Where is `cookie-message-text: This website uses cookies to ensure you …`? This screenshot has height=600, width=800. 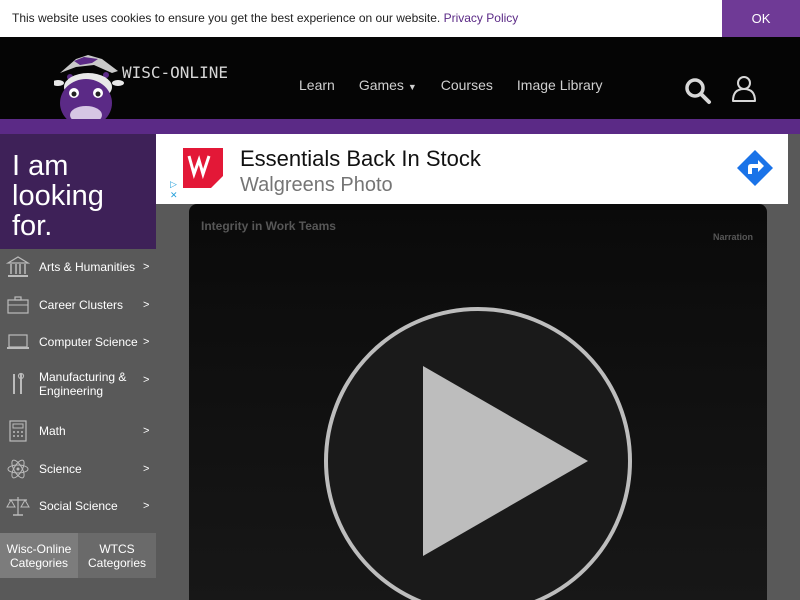 cookie-message-text: This website uses cookies to ensure you … is located at coordinates (226, 18).